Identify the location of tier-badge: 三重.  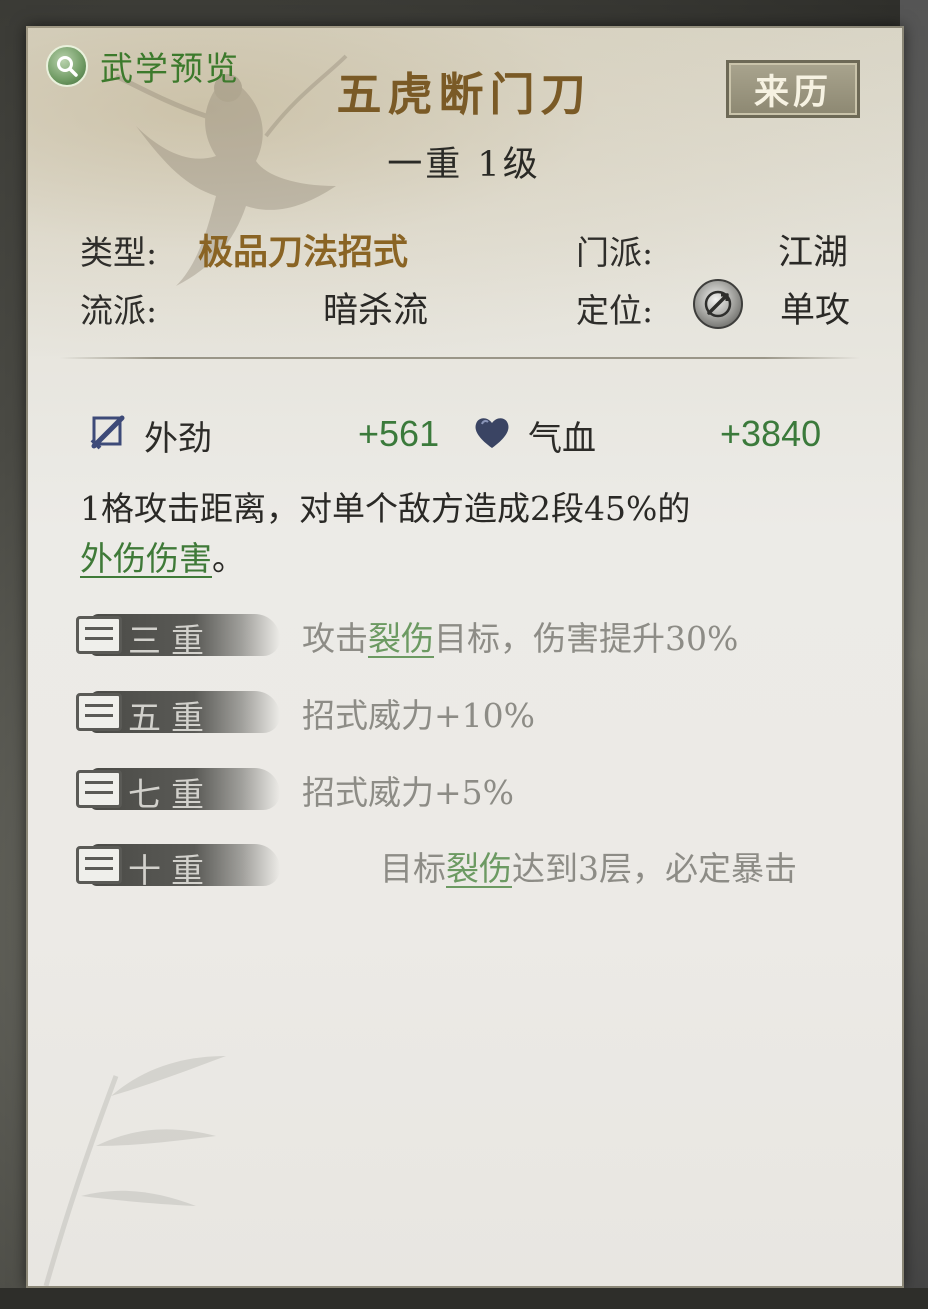
(181, 634).